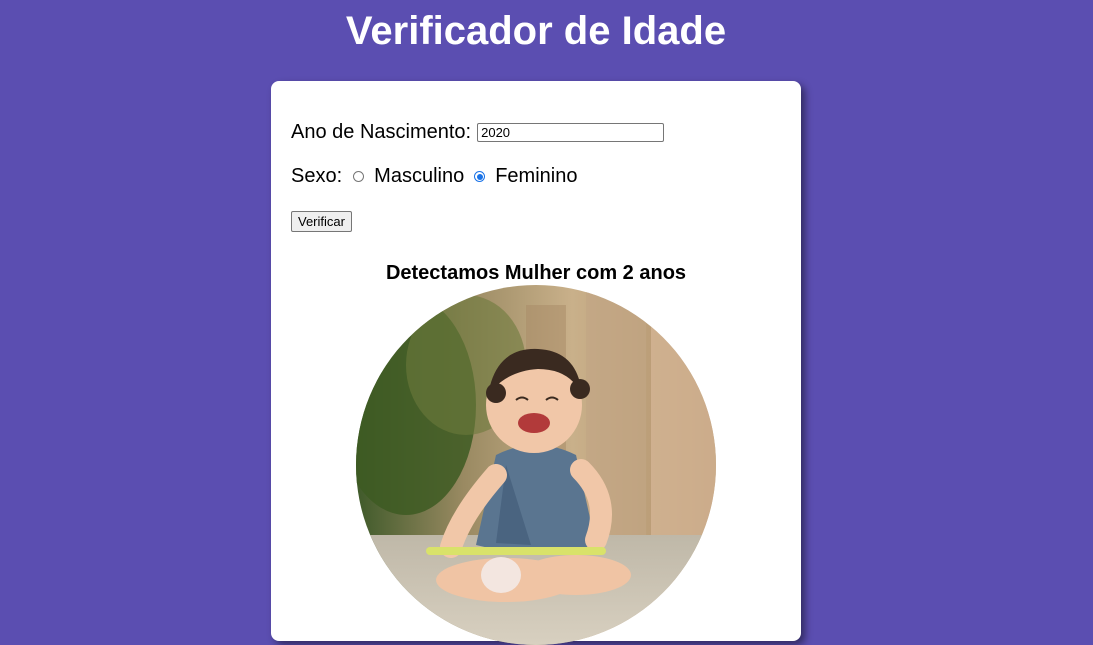 This screenshot has width=1093, height=645. I want to click on result-text: Detectamos Mulher com 2 anos, so click(536, 273).